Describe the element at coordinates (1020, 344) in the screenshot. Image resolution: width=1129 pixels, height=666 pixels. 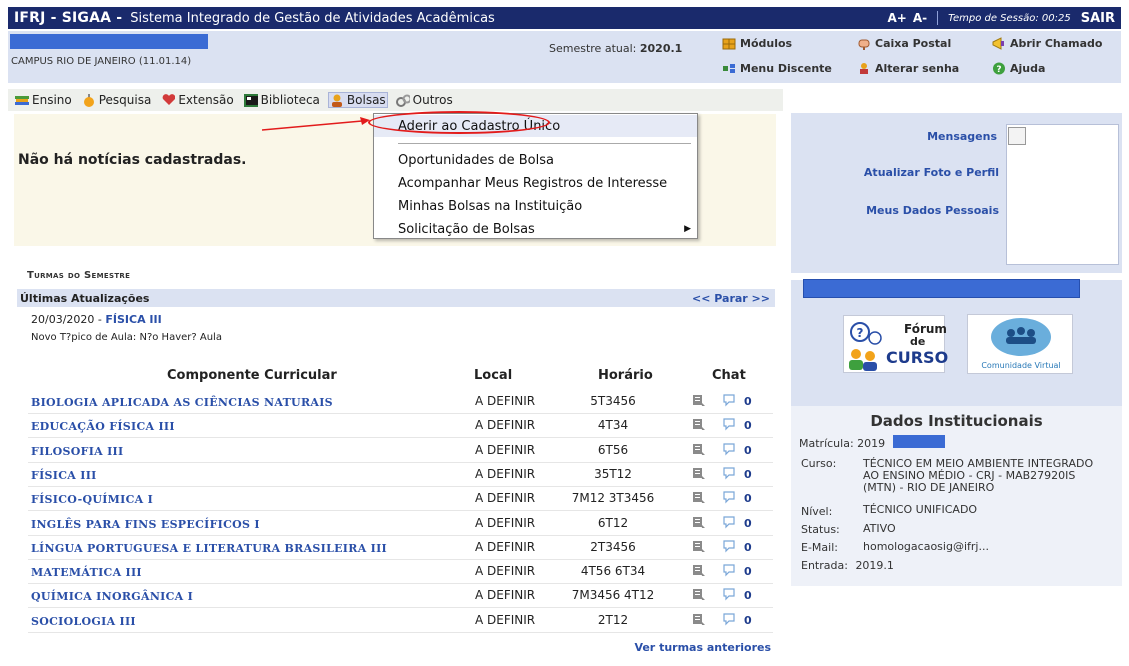
I see `comunidade-virtual-button: Comunidade Virtual` at that location.